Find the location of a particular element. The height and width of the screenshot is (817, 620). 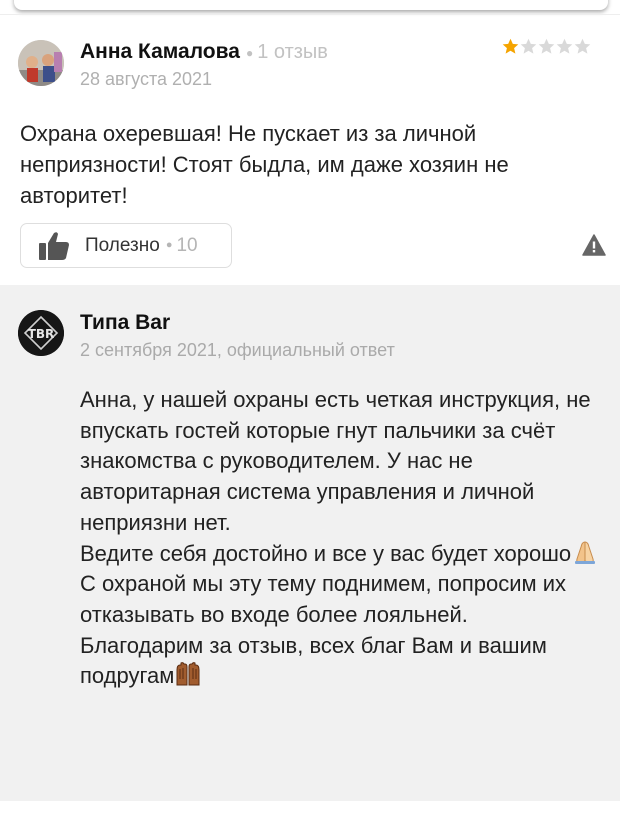

rating-stars is located at coordinates (546, 46).